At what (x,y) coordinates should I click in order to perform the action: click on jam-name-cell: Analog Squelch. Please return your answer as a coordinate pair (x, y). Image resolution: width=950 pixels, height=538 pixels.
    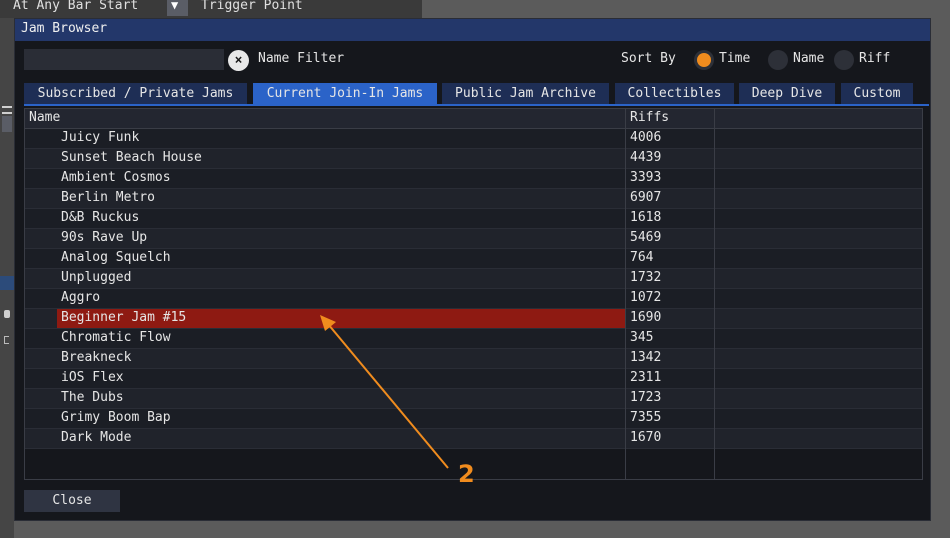
    Looking at the image, I should click on (116, 257).